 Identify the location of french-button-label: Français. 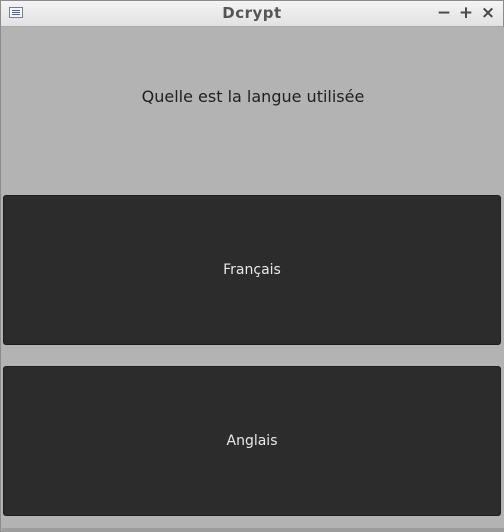
(252, 270).